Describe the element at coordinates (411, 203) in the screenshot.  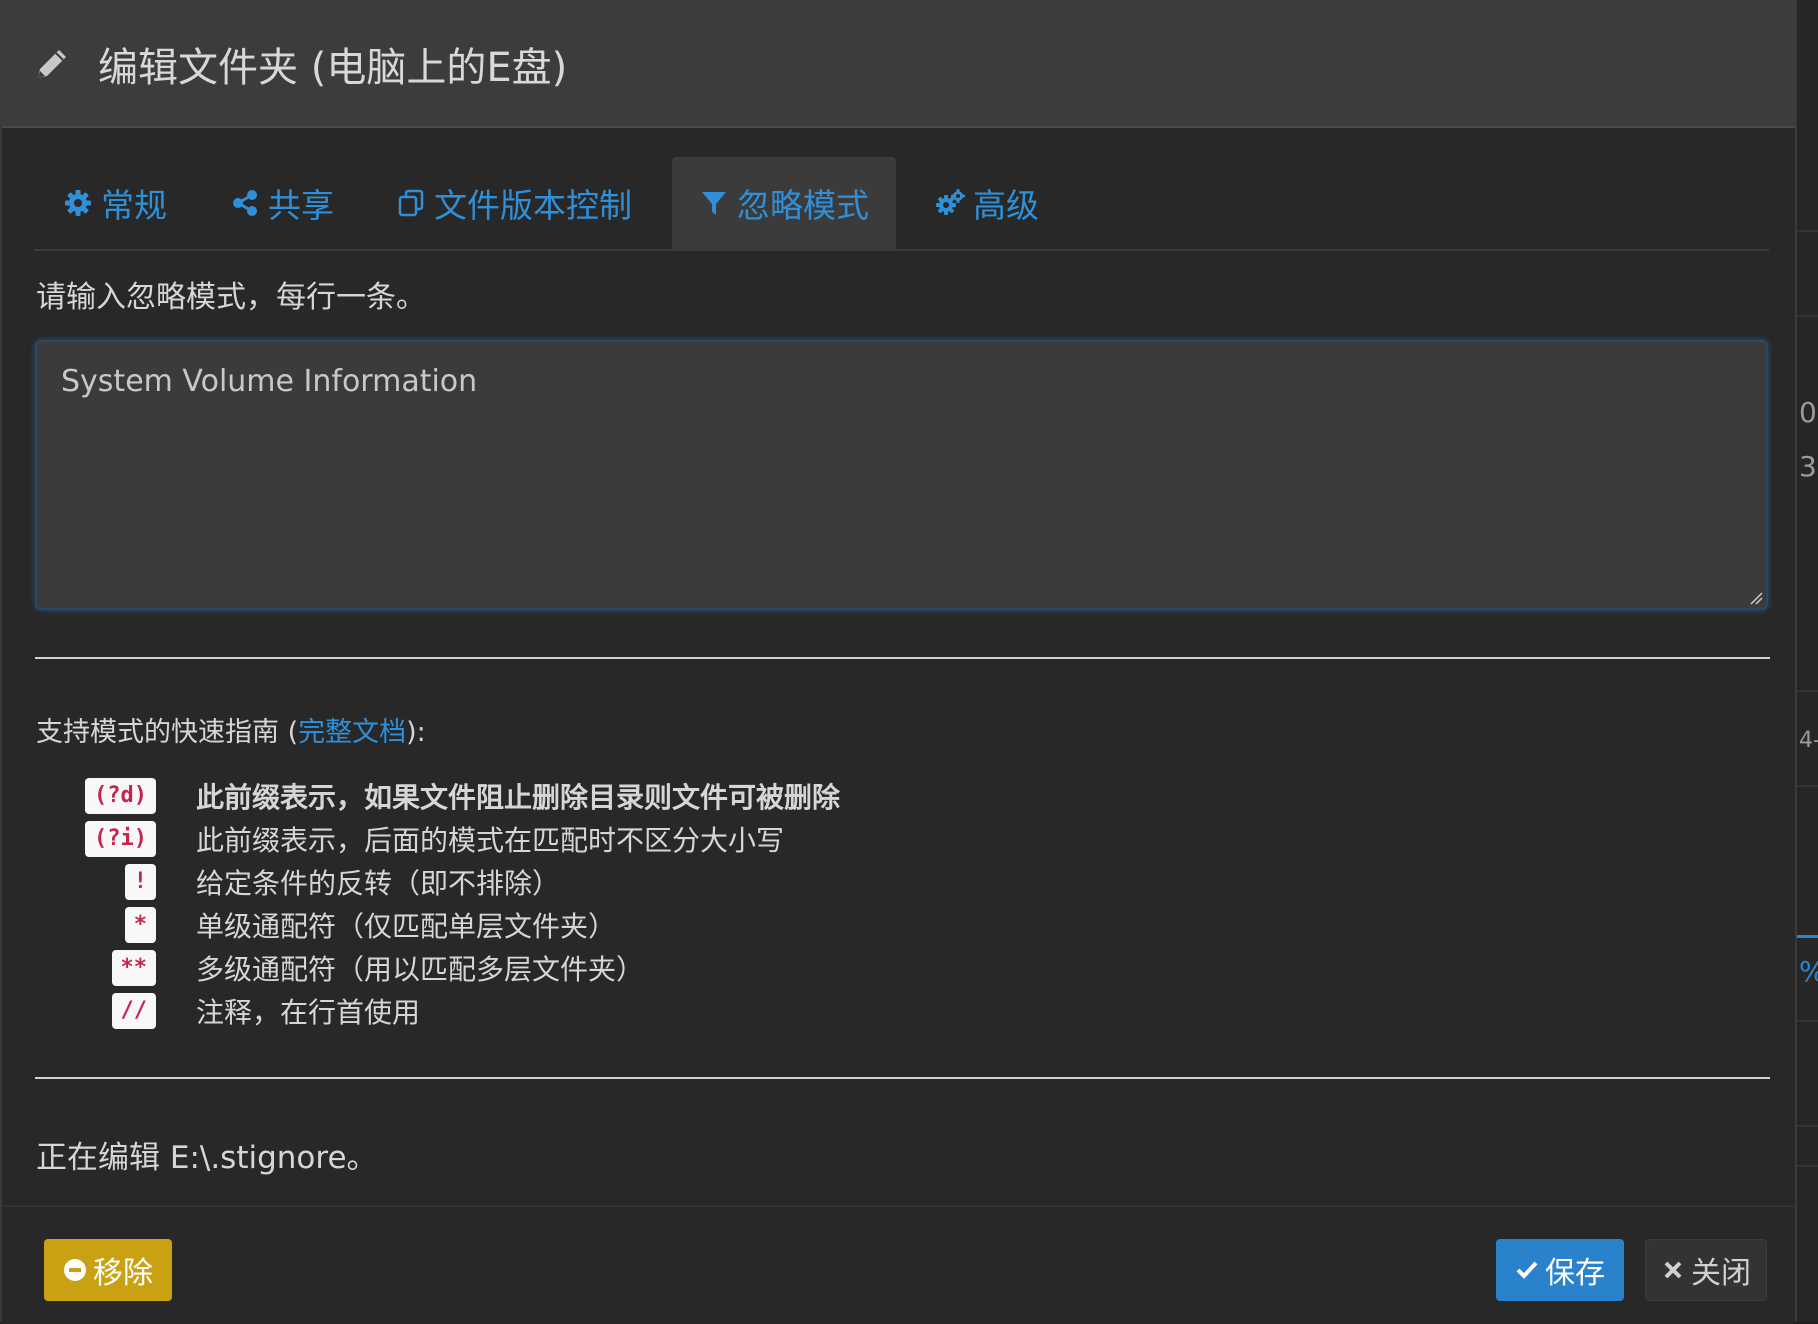
I see `copy-icon` at that location.